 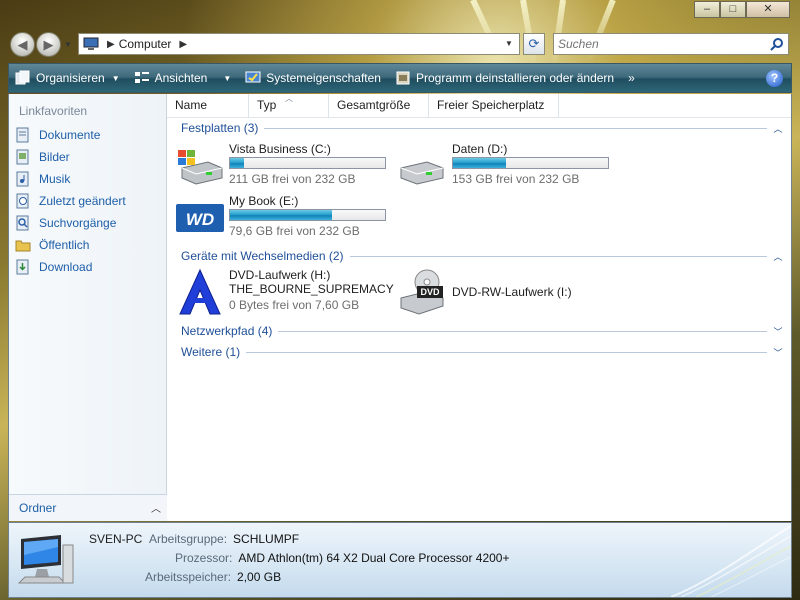 What do you see at coordinates (55, 179) in the screenshot?
I see `sidebar-item-label: Musik` at bounding box center [55, 179].